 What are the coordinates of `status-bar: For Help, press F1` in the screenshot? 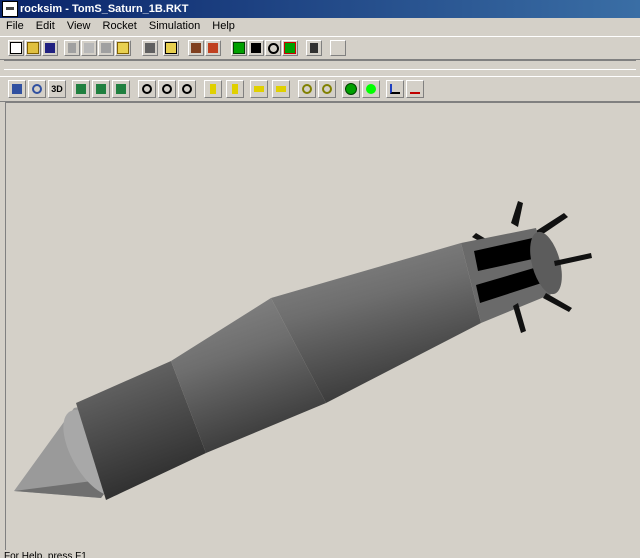 It's located at (320, 553).